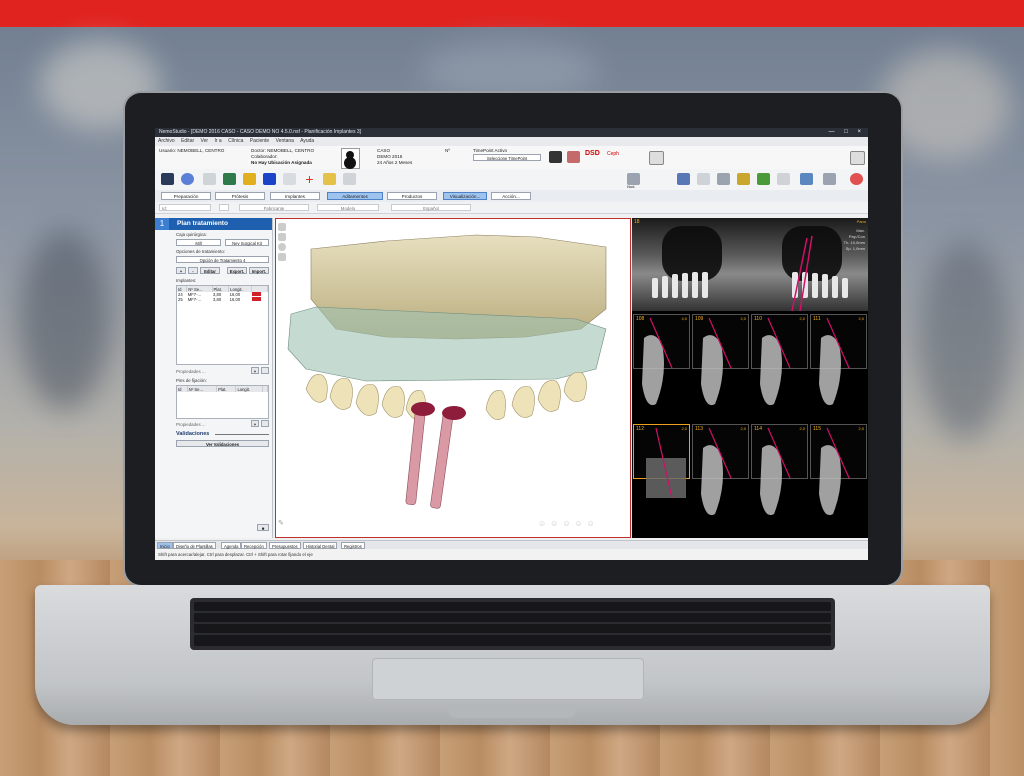  What do you see at coordinates (555, 157) in the screenshot?
I see `scanner-icon` at bounding box center [555, 157].